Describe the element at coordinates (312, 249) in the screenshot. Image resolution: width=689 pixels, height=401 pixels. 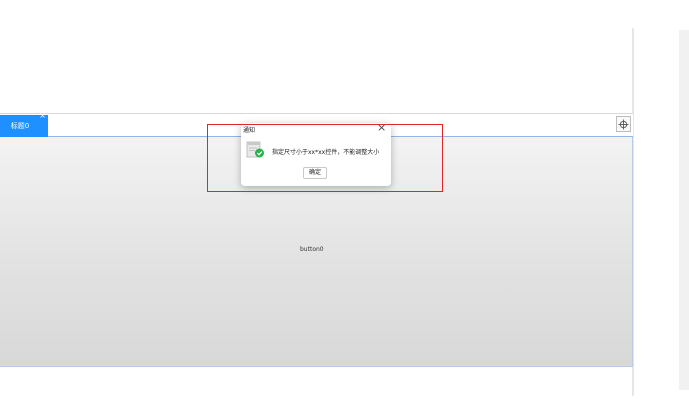
I see `content-button-label: button0` at that location.